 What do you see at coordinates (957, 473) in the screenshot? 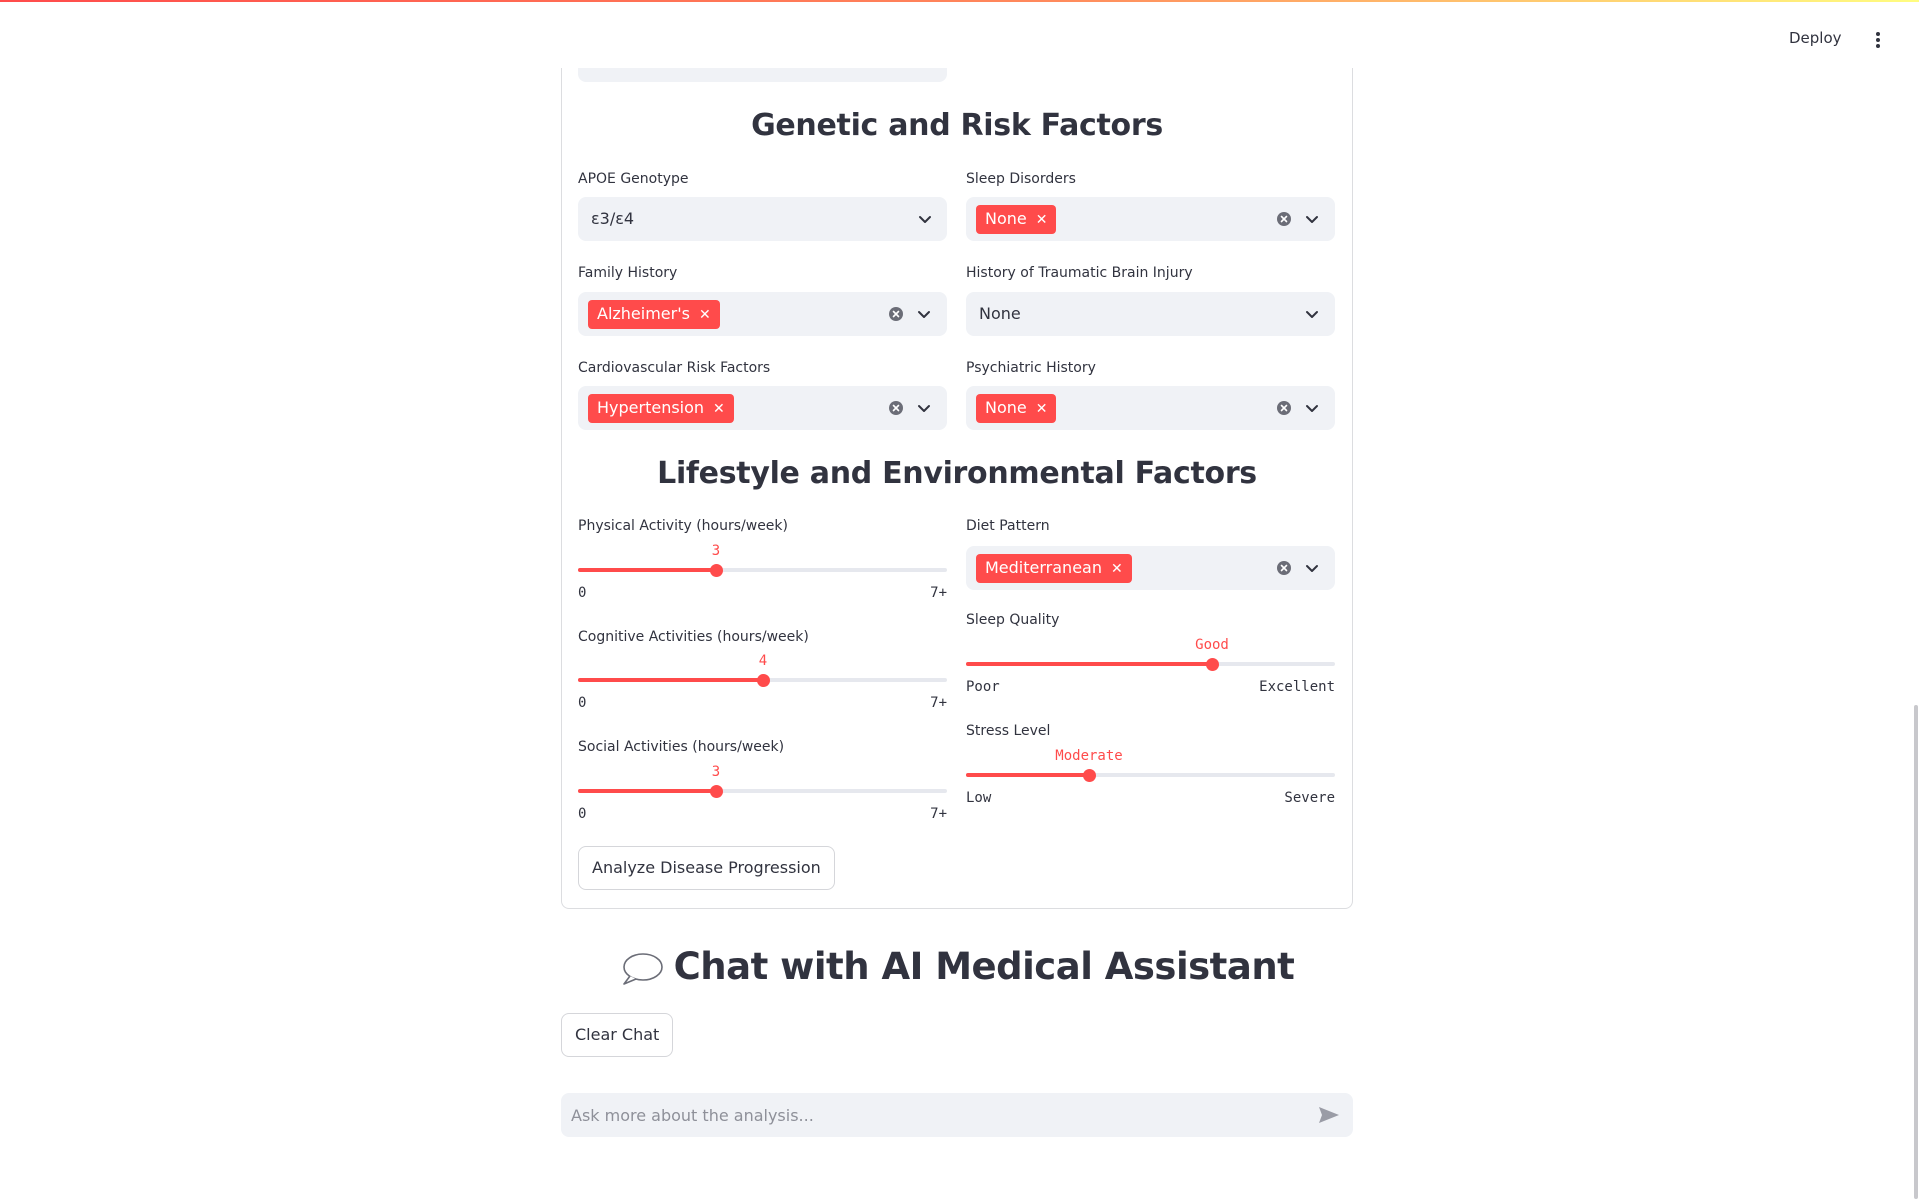
I see `lifestyle-section-title: Lifestyle and Environmental Factors` at bounding box center [957, 473].